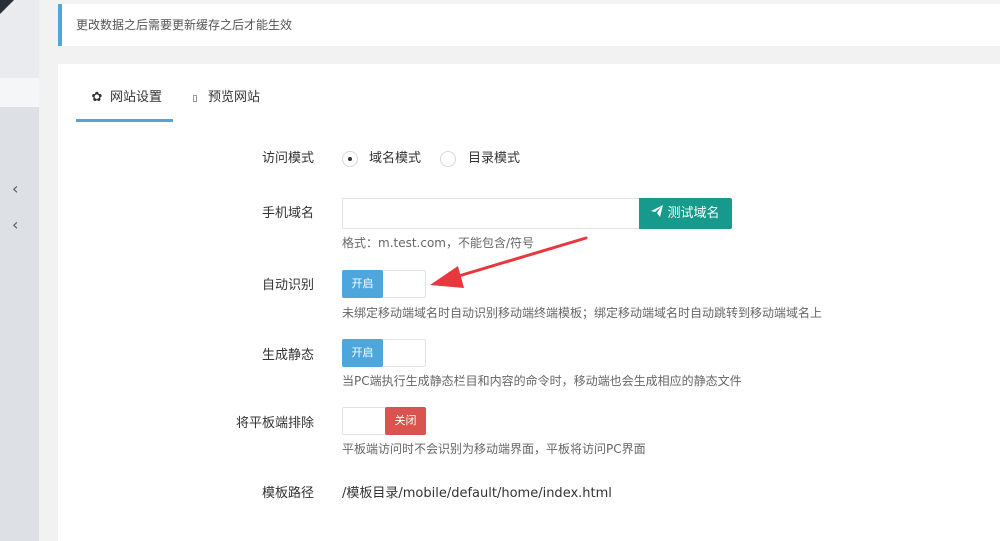 The height and width of the screenshot is (541, 1000). Describe the element at coordinates (384, 353) in the screenshot. I see `generate-static-switch: 开启` at that location.